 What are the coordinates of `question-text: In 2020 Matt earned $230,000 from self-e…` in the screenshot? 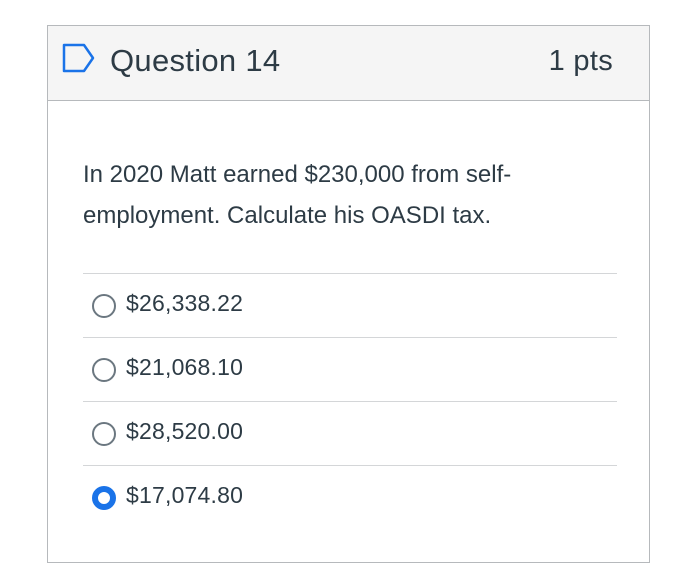 It's located at (297, 195).